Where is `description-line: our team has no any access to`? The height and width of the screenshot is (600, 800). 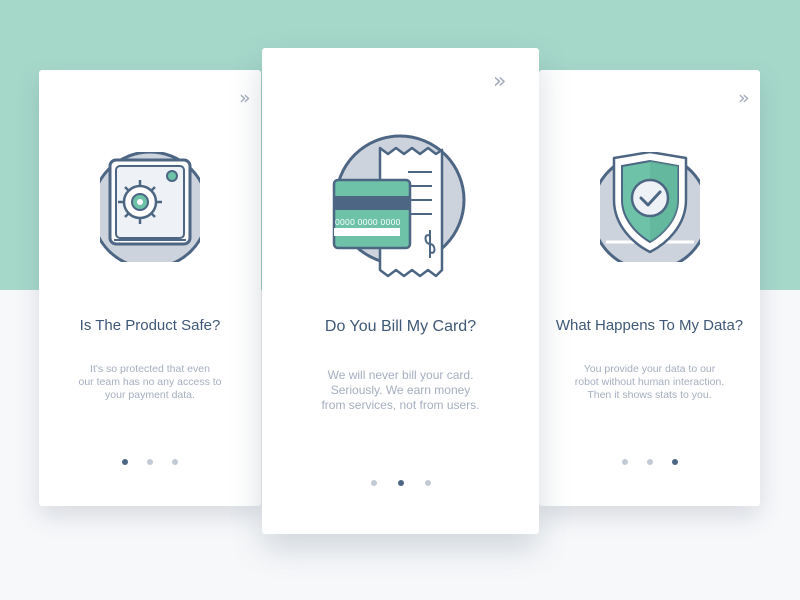 description-line: our team has no any access to is located at coordinates (150, 382).